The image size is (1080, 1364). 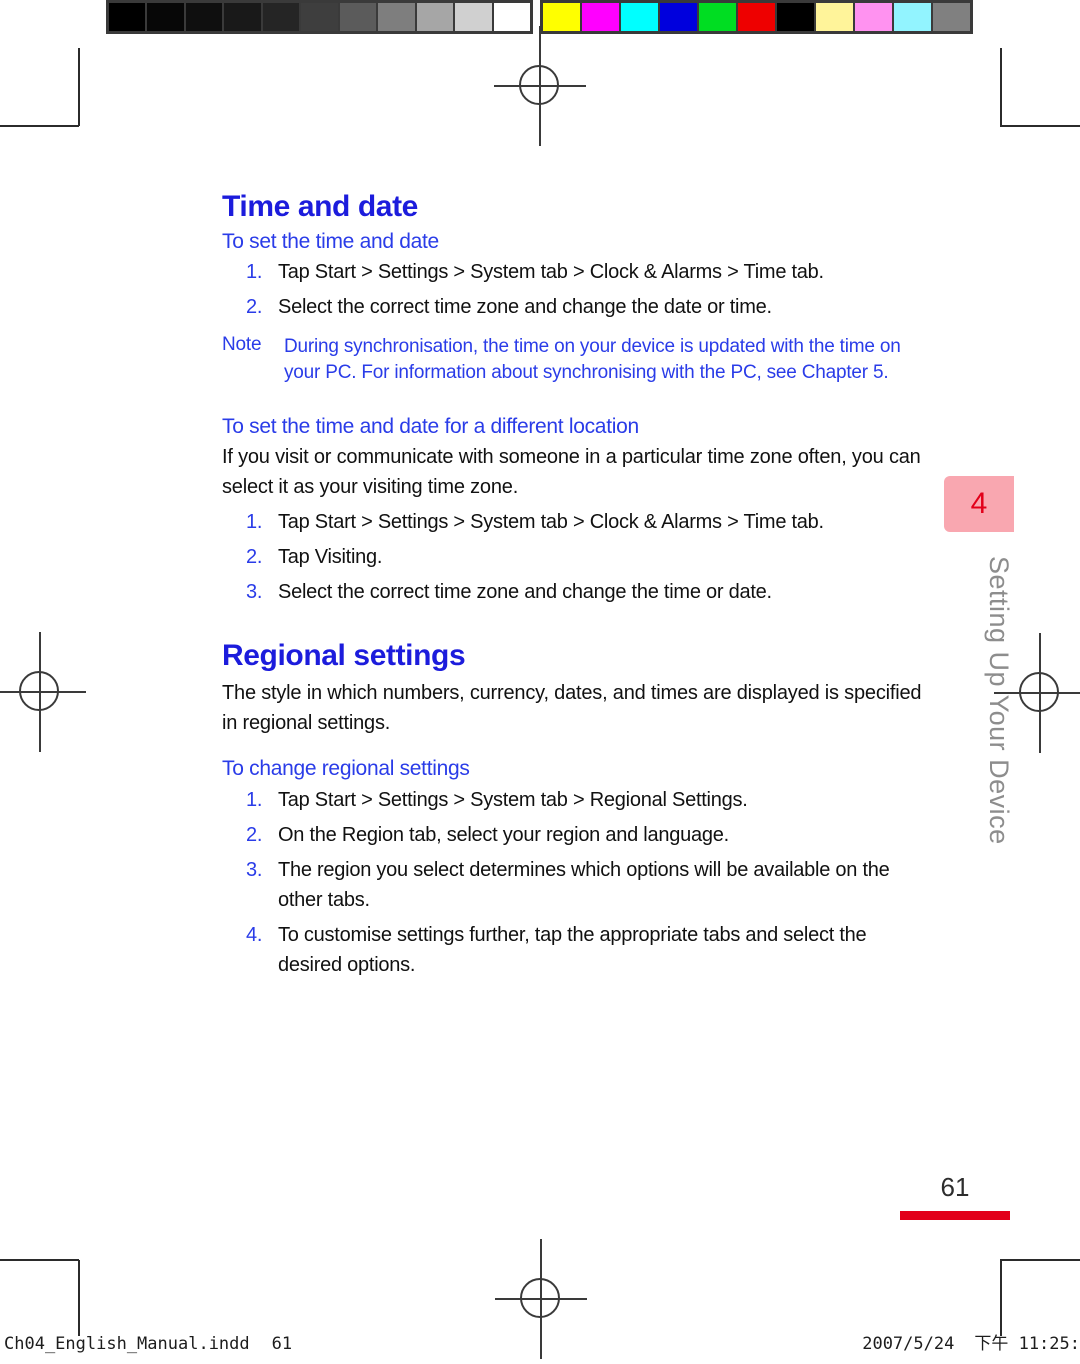 I want to click on registration-mark-top-center, so click(x=540, y=86).